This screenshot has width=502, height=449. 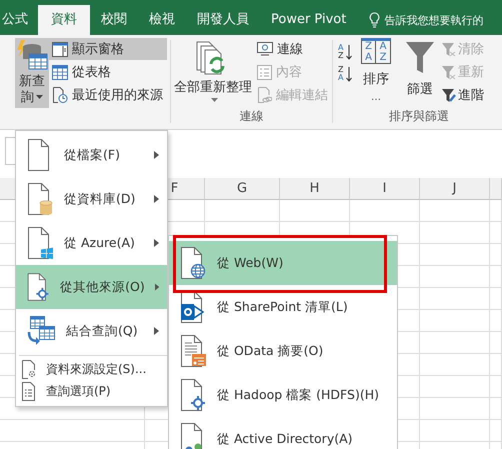 What do you see at coordinates (41, 331) in the screenshot?
I see `combine-tables-icon` at bounding box center [41, 331].